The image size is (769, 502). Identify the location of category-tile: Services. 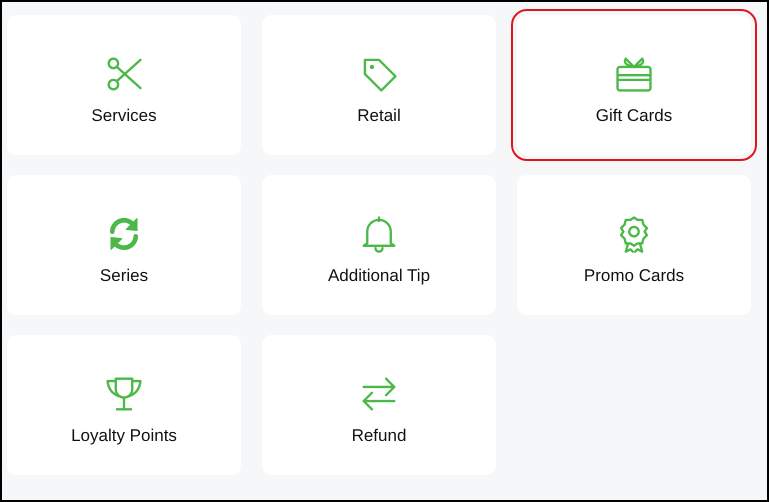
(124, 85).